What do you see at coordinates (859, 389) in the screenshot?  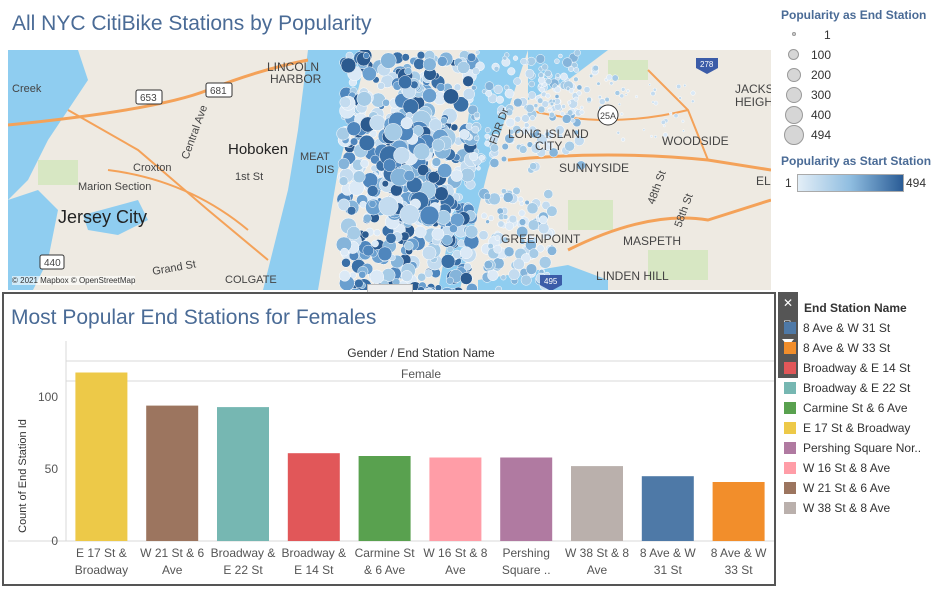 I see `station-legend-item: Broadway & E 22 St` at bounding box center [859, 389].